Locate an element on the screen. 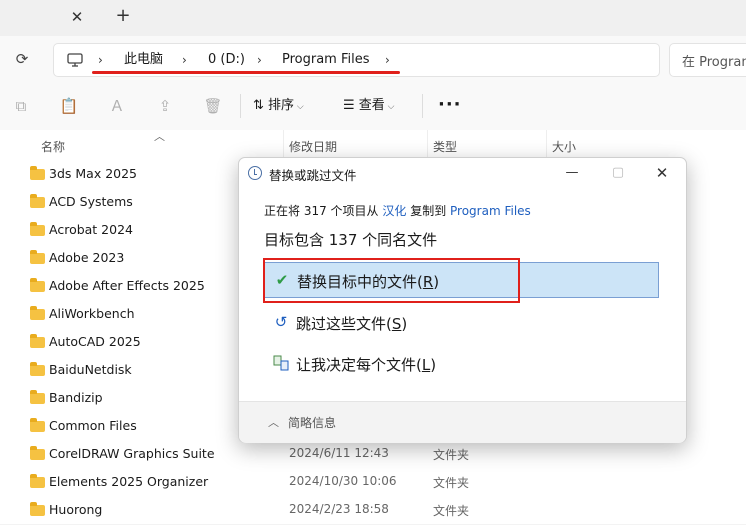 The image size is (746, 525). sort-up-icon: ︿ is located at coordinates (159, 136).